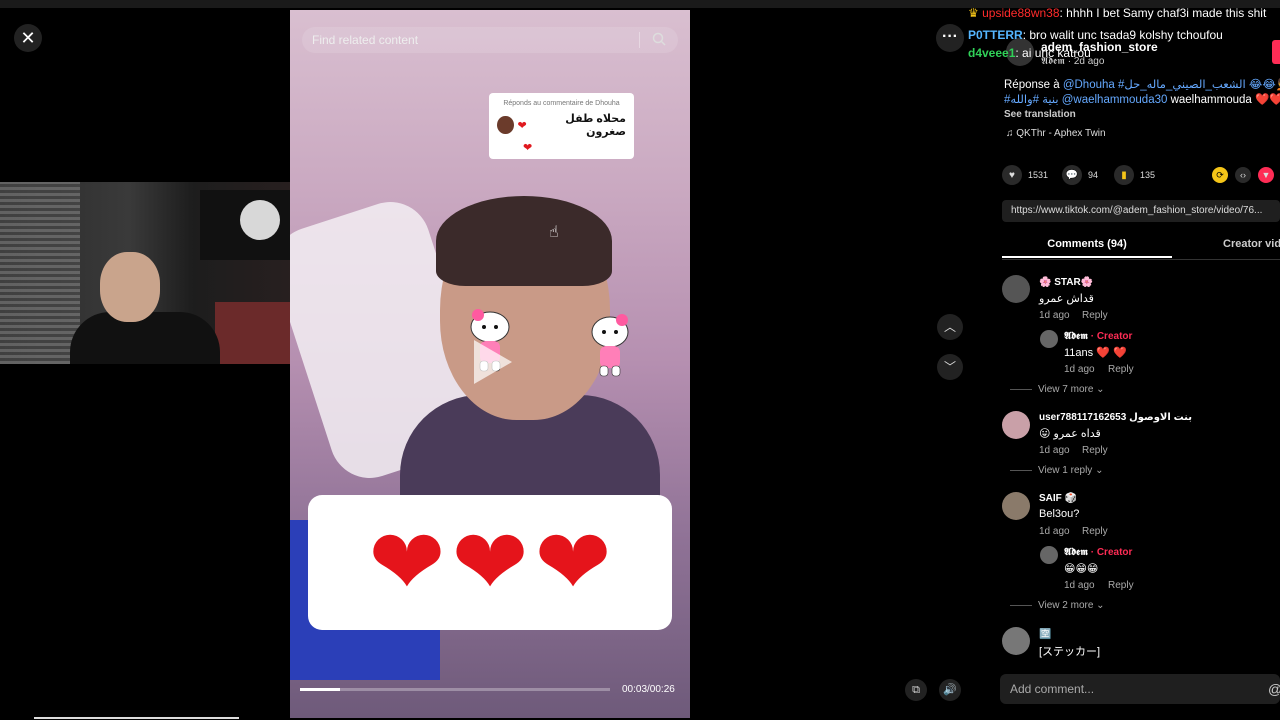 Image resolution: width=1280 pixels, height=720 pixels. Describe the element at coordinates (1072, 175) in the screenshot. I see `comment-icon: 💬` at that location.